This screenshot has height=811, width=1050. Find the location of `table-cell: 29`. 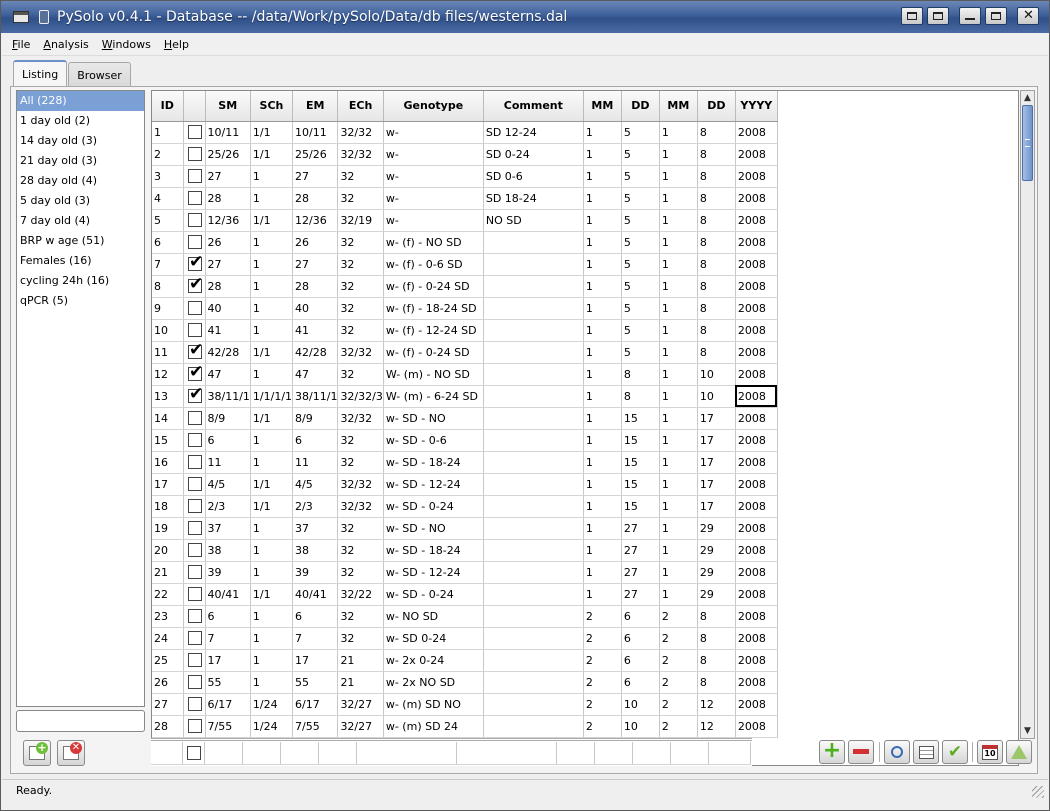

table-cell: 29 is located at coordinates (716, 594).